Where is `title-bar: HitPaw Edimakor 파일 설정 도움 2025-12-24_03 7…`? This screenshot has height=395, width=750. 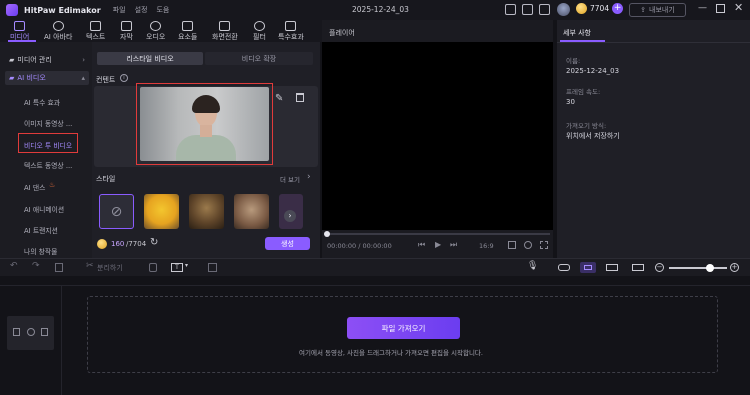
title-bar: HitPaw Edimakor 파일 설정 도움 2025-12-24_03 7… is located at coordinates (375, 10).